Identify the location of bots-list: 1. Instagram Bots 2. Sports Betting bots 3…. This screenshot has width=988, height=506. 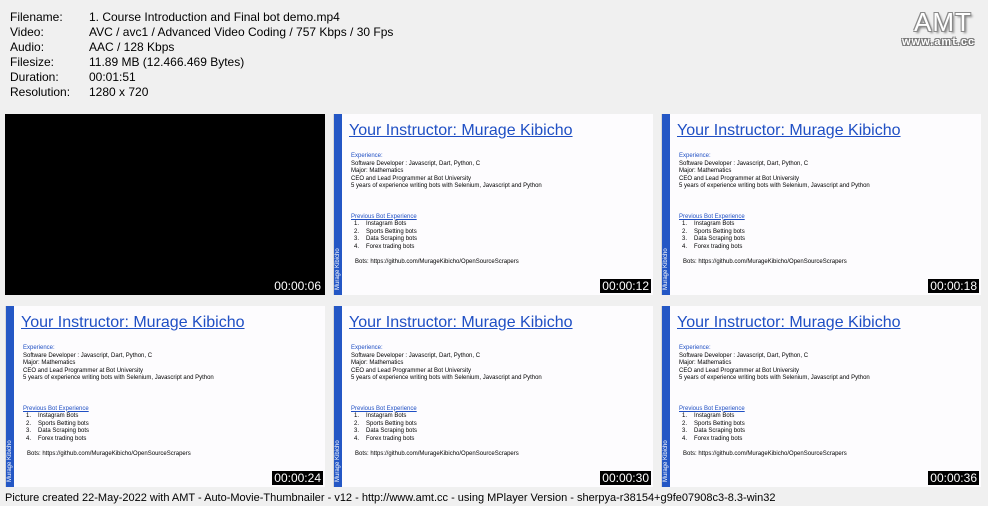
(446, 236).